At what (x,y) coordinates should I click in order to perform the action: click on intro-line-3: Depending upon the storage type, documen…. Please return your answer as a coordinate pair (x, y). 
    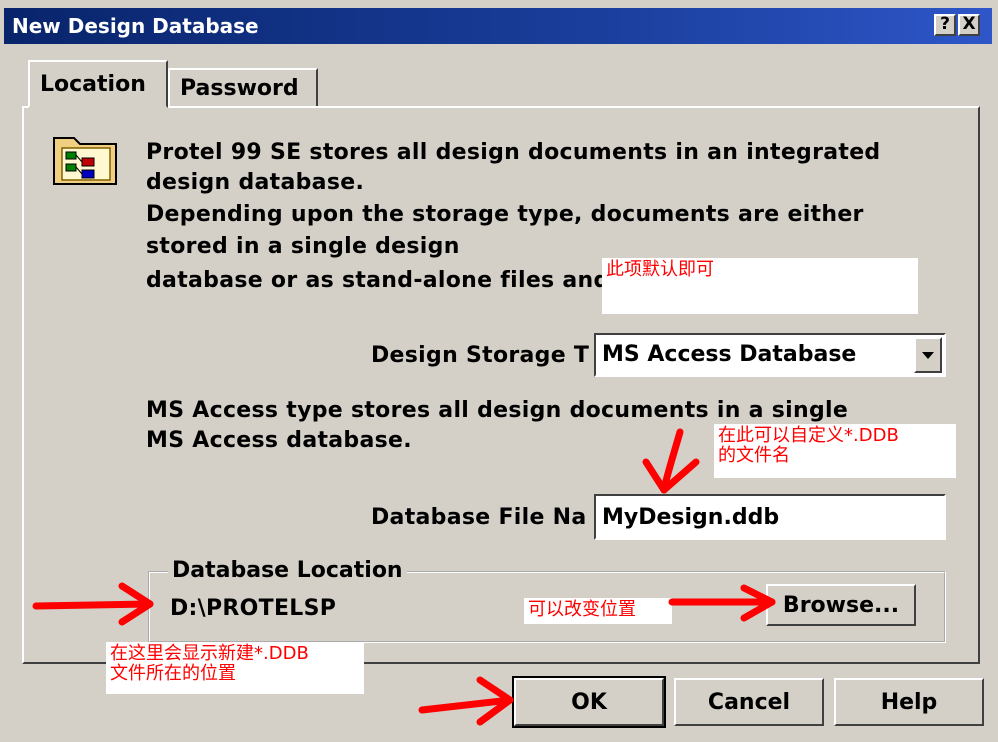
    Looking at the image, I should click on (505, 214).